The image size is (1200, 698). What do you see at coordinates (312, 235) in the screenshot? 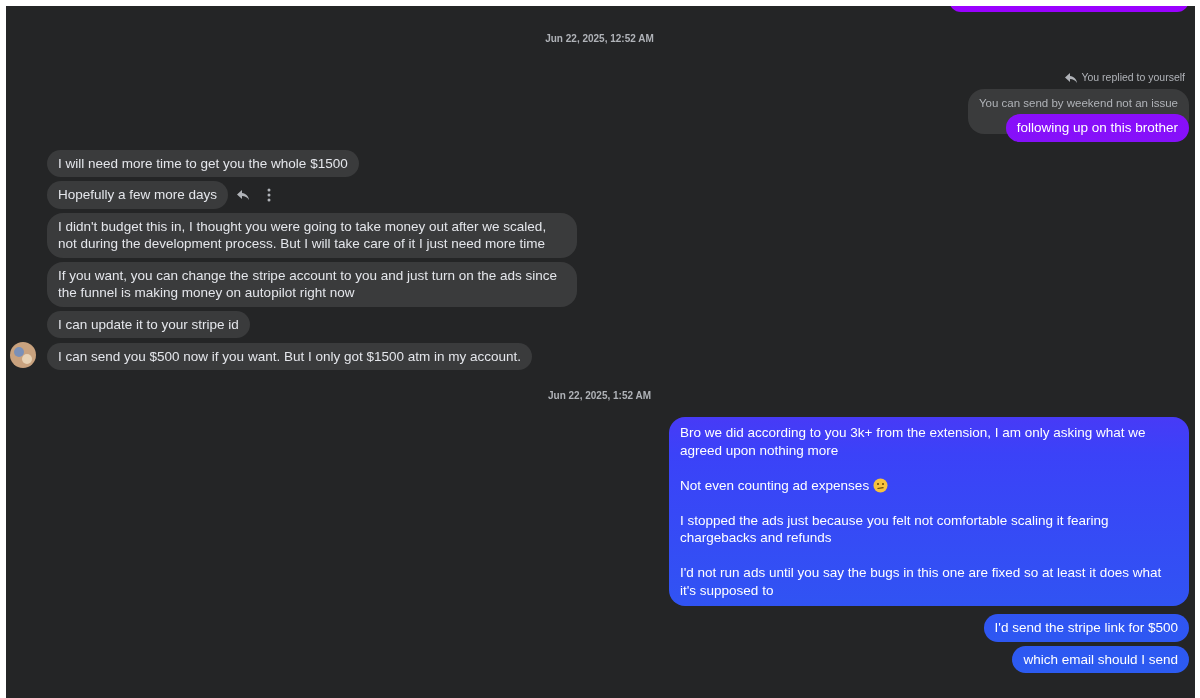
I see `message-bubble: I didn't budget this in, I thought you were going to take money out after we scaled, not during the development process. But I will take care of it I just need more time` at bounding box center [312, 235].